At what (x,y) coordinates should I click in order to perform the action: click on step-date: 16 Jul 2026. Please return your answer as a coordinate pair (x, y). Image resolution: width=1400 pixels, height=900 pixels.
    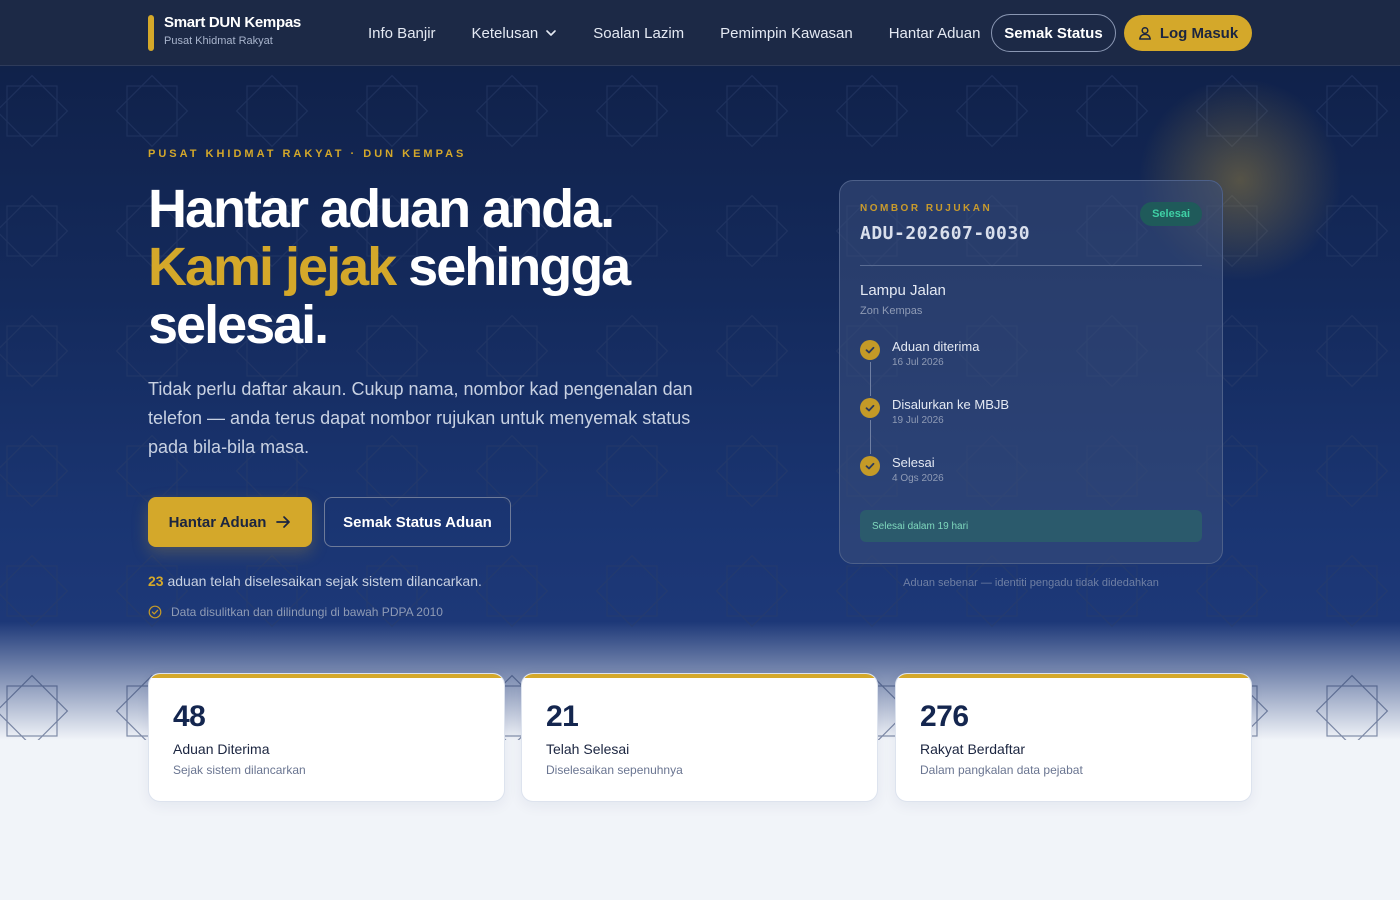
    Looking at the image, I should click on (918, 362).